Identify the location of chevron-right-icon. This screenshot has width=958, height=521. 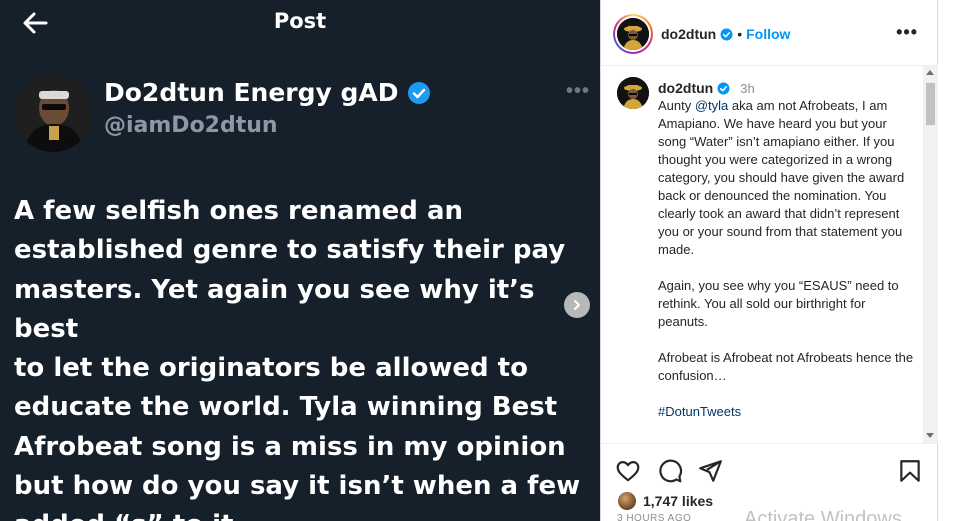
(577, 305).